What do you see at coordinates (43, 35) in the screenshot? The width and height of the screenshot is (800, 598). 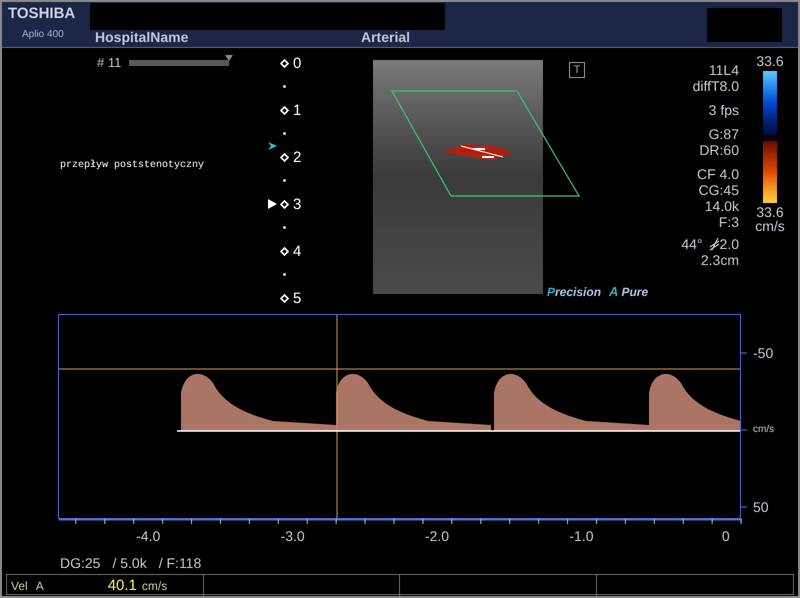 I see `model-name: Aplio 400` at bounding box center [43, 35].